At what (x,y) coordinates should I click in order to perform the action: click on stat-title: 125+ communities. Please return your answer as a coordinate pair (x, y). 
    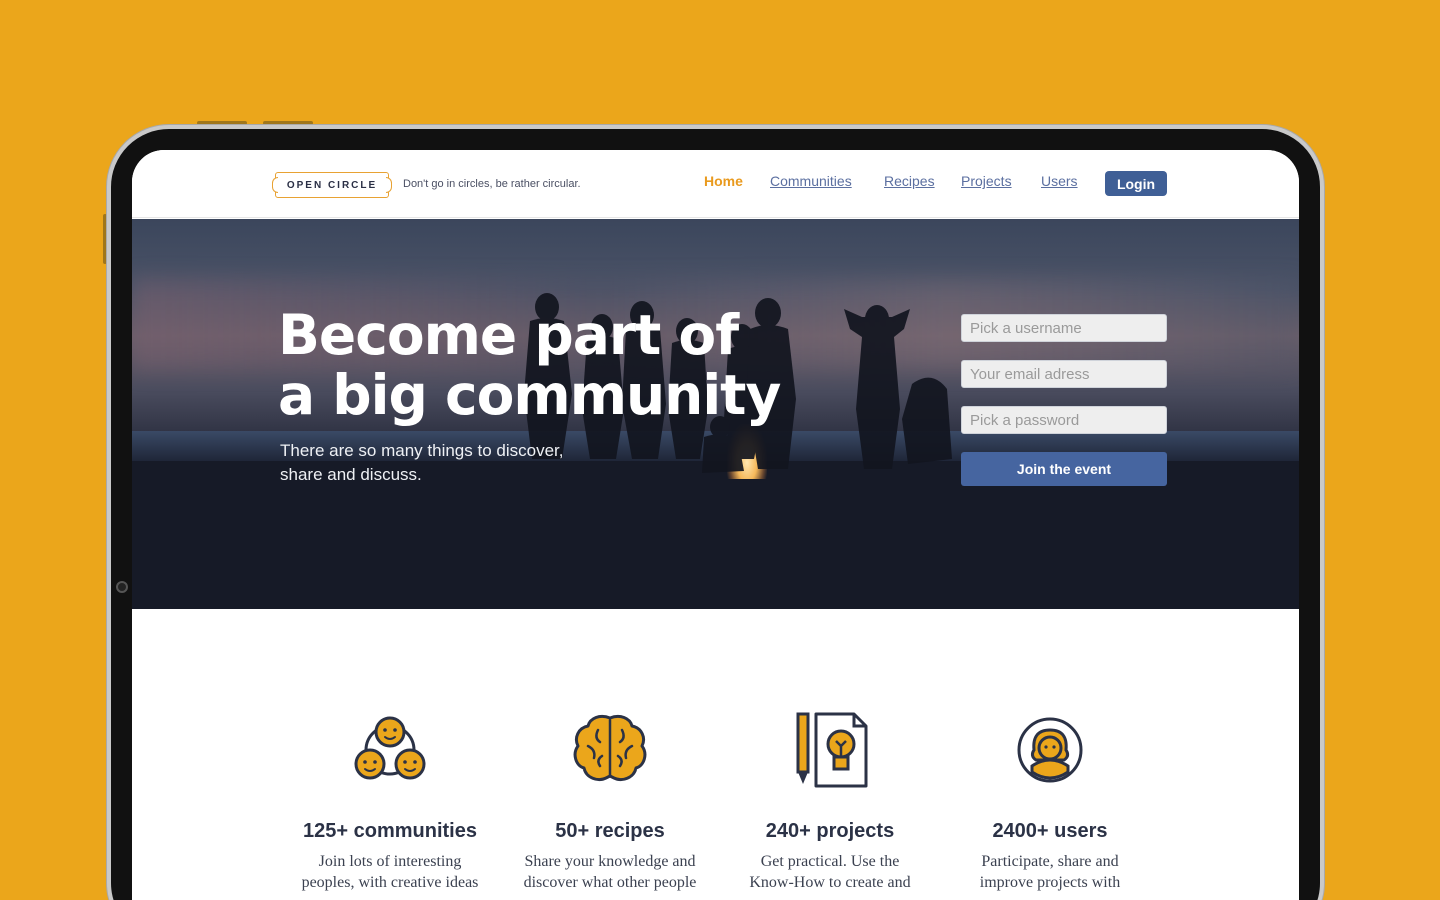
    Looking at the image, I should click on (390, 831).